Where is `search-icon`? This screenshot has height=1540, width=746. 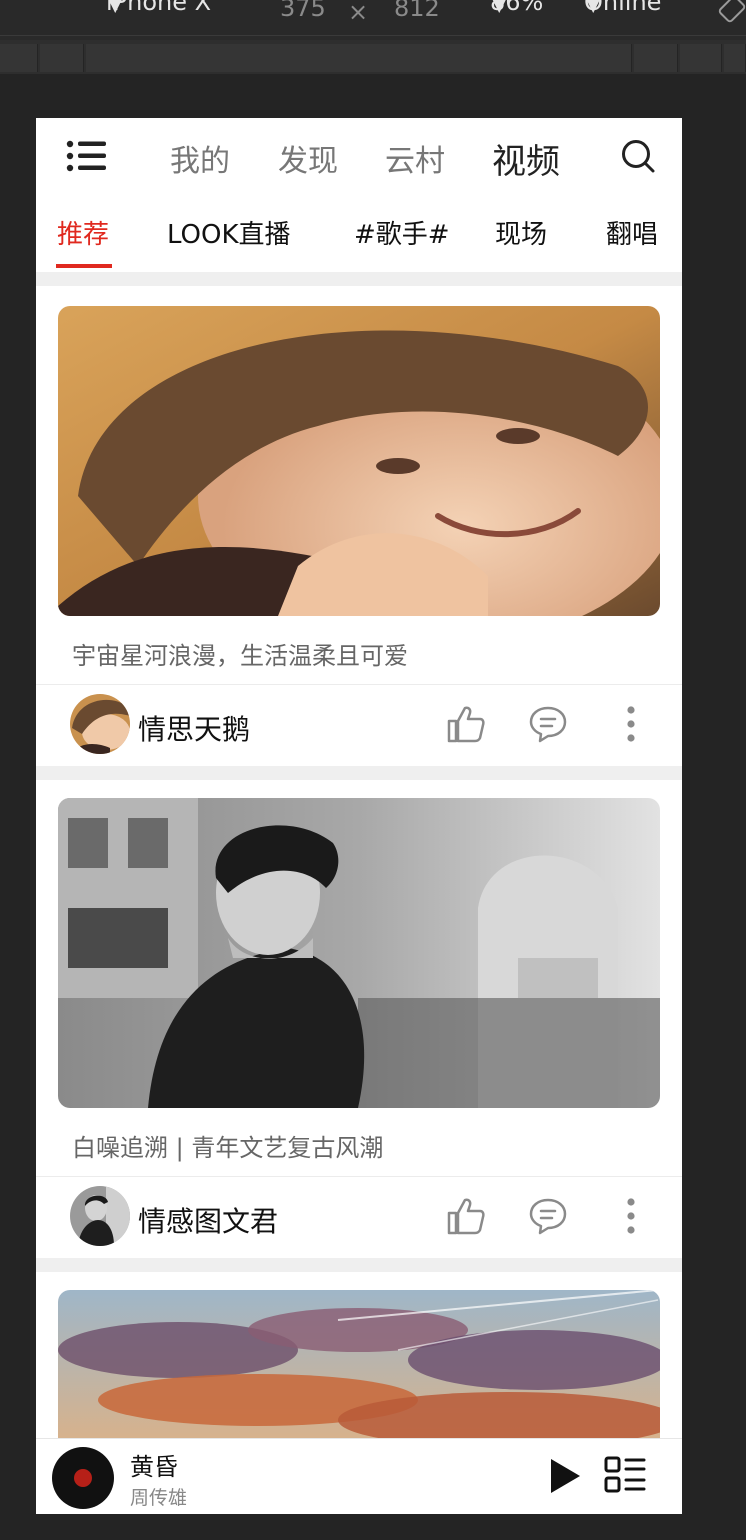 search-icon is located at coordinates (638, 156).